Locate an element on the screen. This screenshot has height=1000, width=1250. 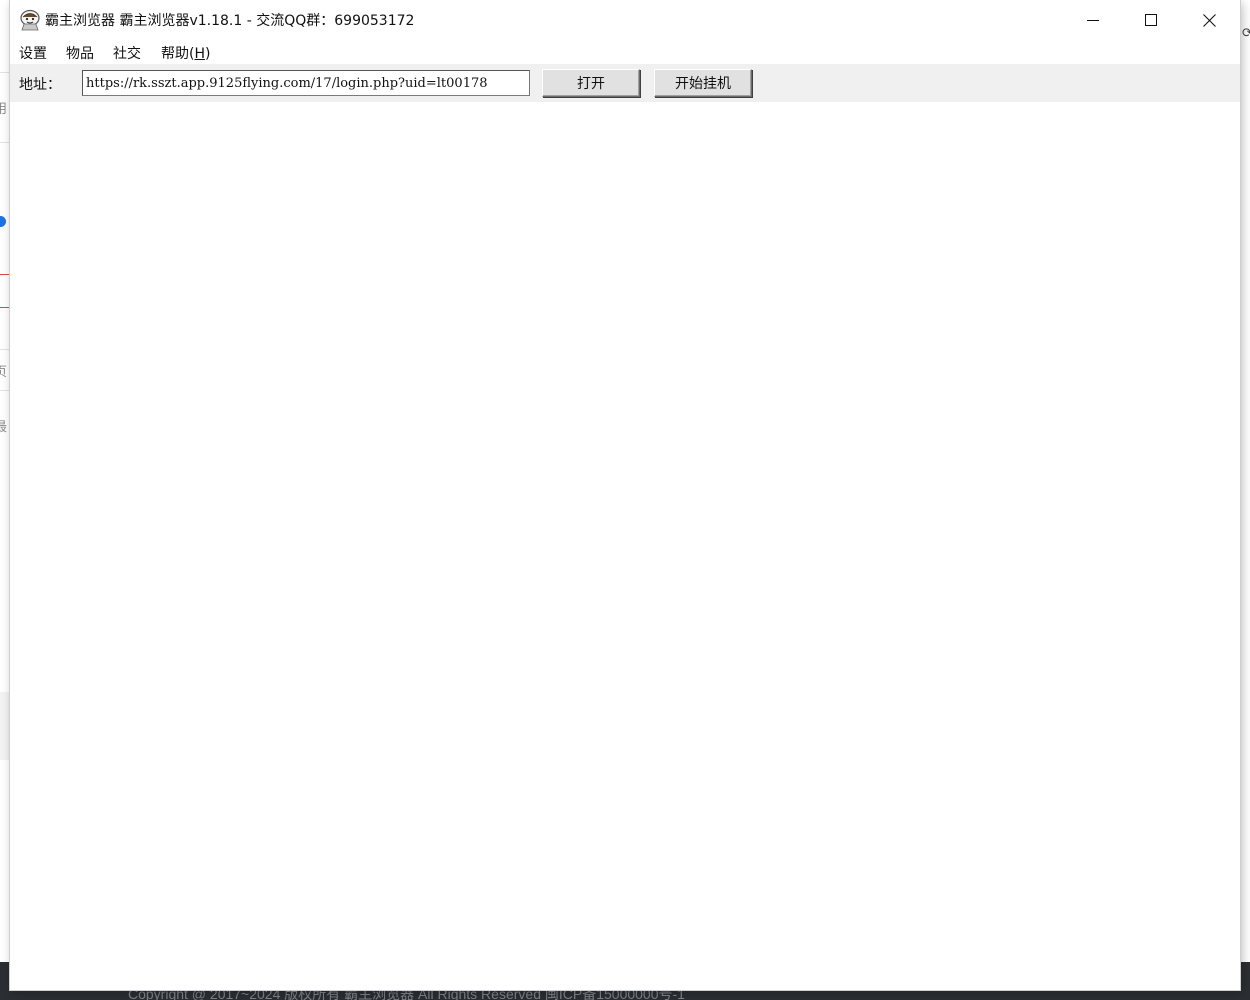
minimize-icon is located at coordinates (1093, 20).